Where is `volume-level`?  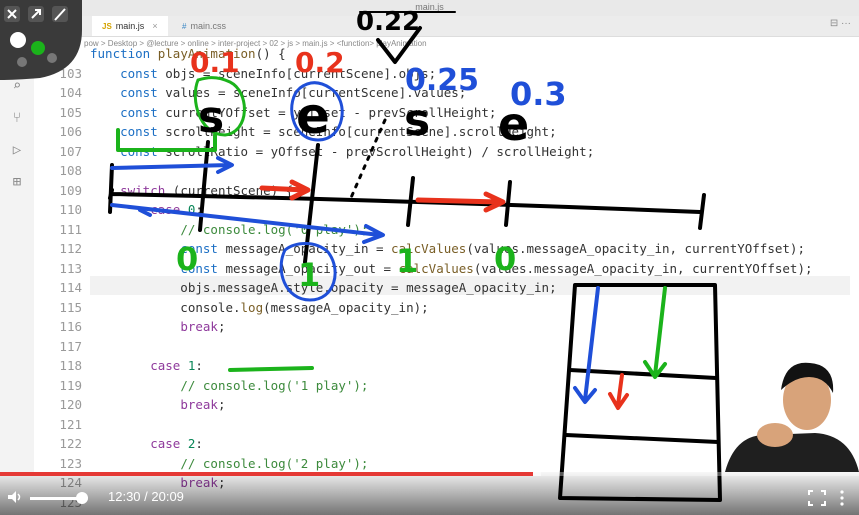 volume-level is located at coordinates (56, 498).